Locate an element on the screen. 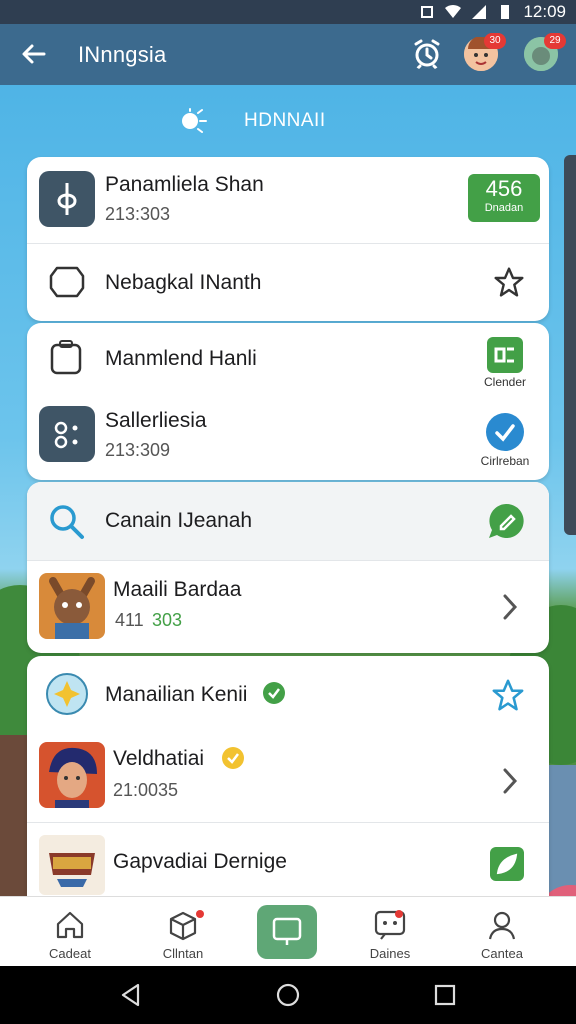  item-subtitle: 21:0035 is located at coordinates (146, 790).